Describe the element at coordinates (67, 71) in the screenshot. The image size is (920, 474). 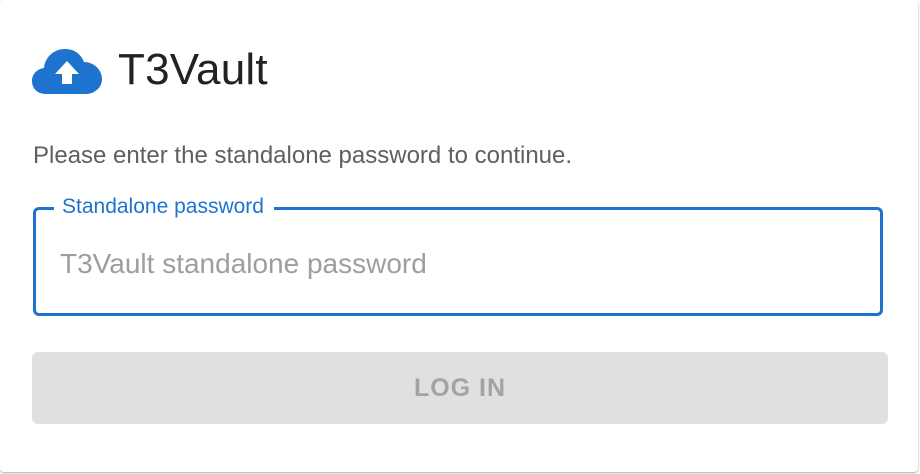
I see `cloud-upload-icon` at that location.